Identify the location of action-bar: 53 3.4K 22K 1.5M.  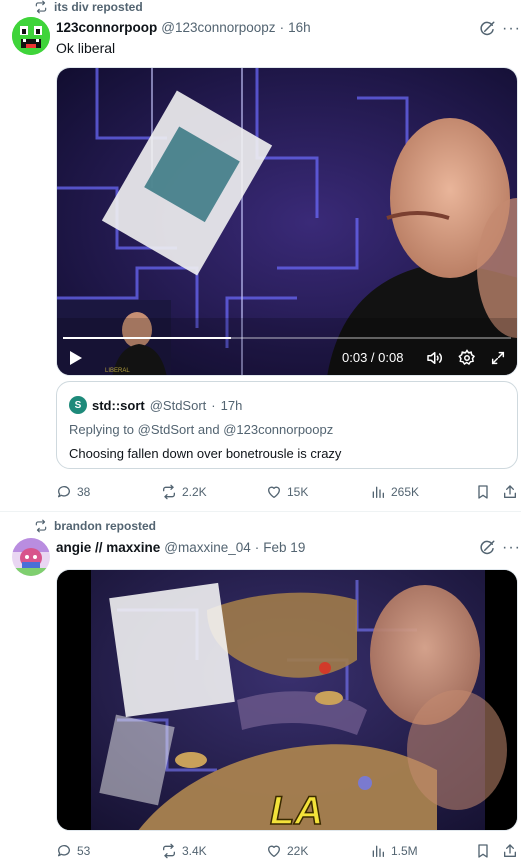
(287, 852).